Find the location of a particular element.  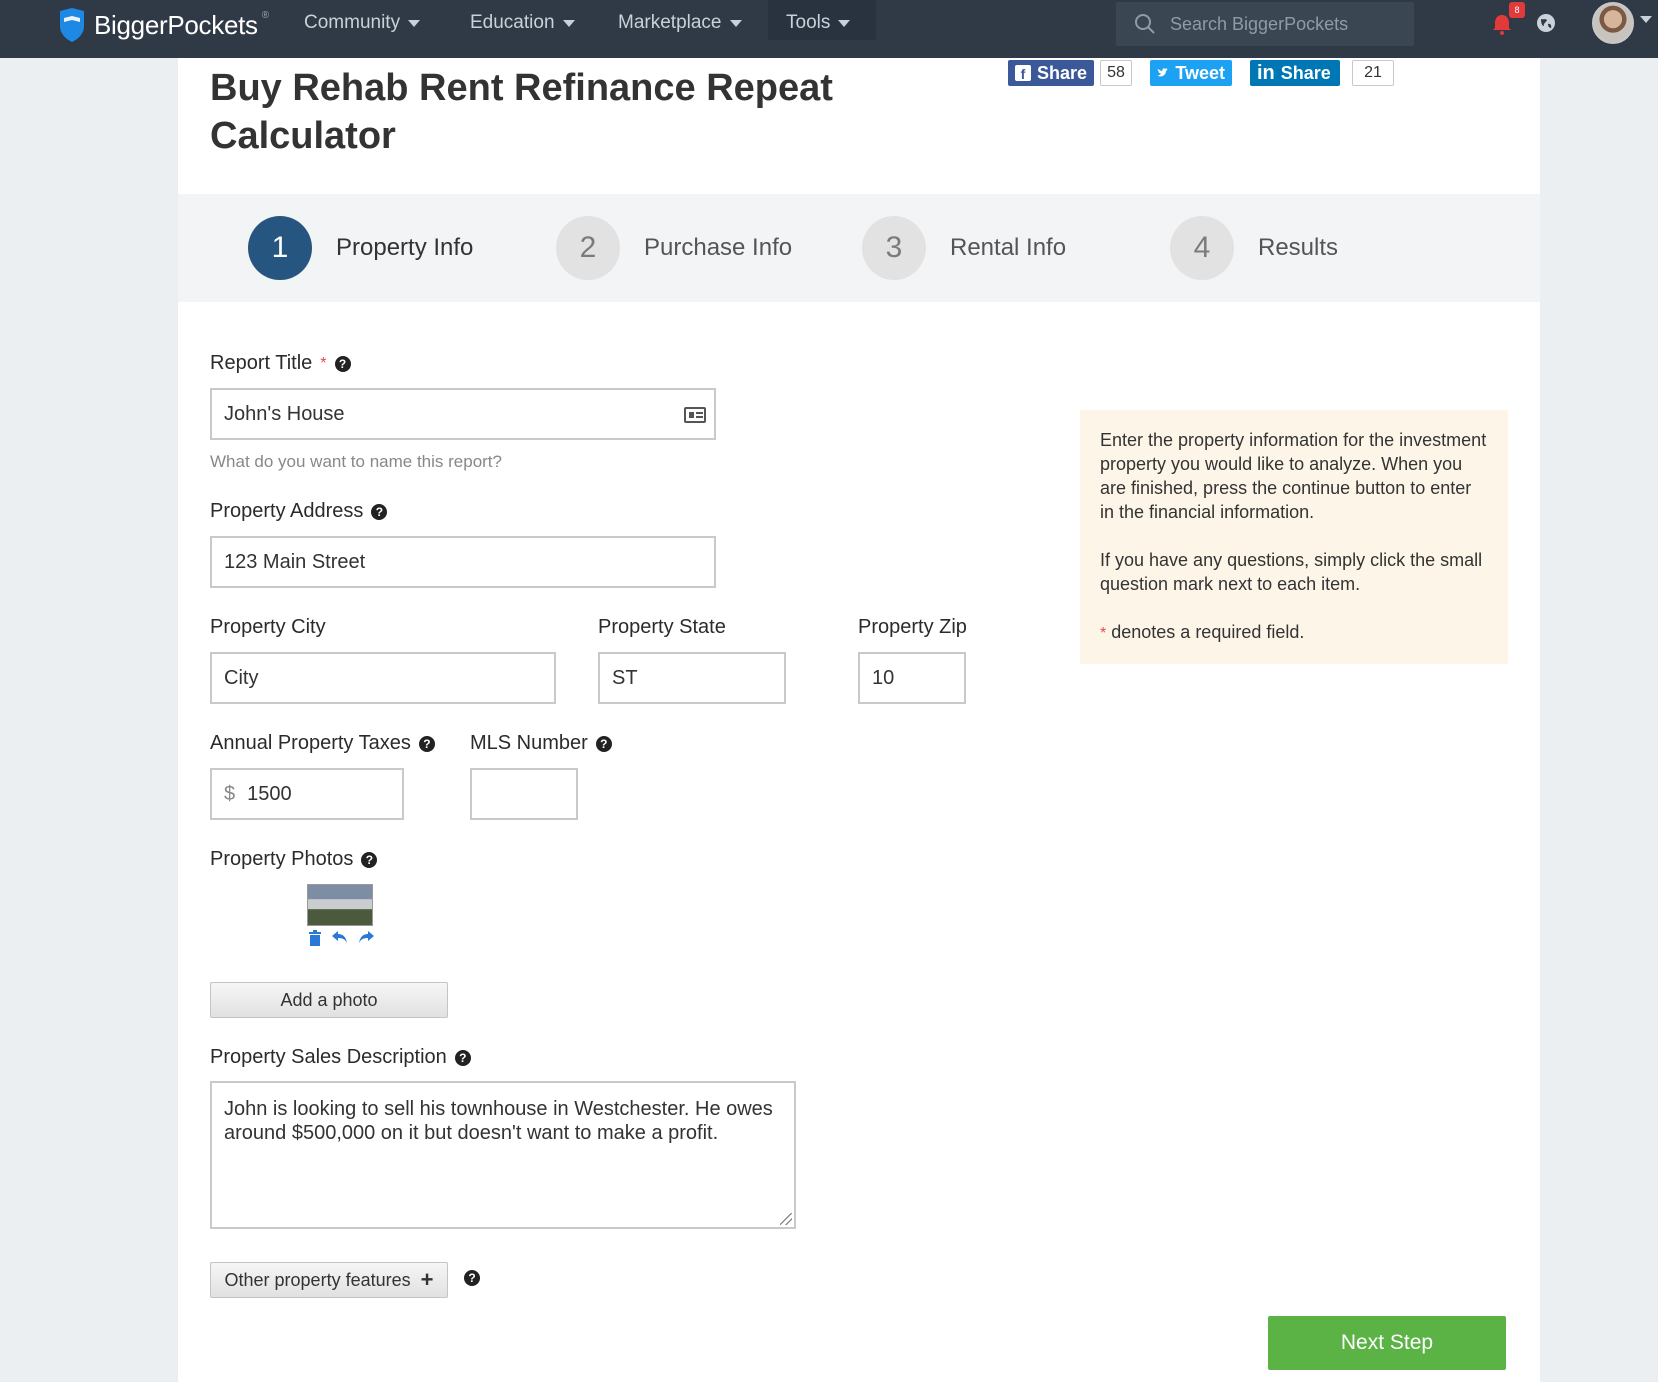

step-label: Property Info is located at coordinates (405, 247).